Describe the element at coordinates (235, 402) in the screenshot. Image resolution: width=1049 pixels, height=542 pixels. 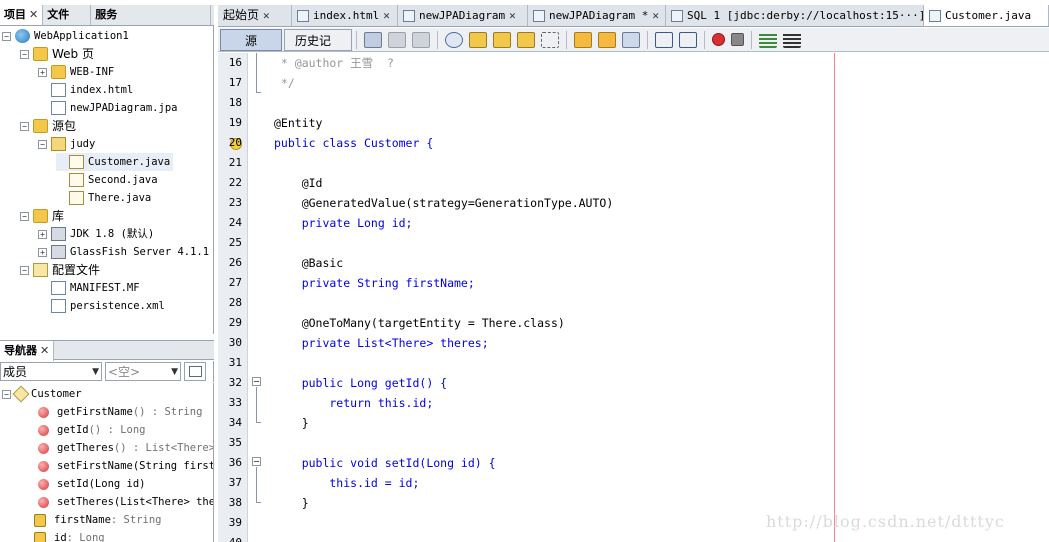
I see `line-number: 33` at that location.